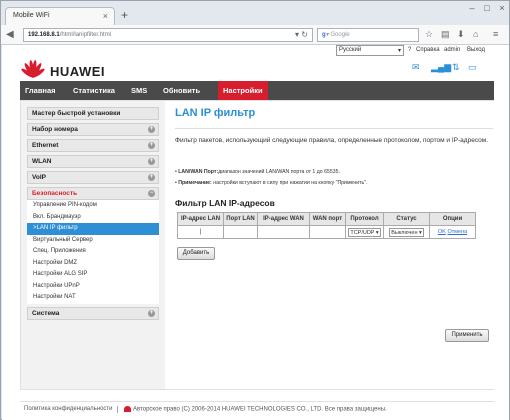 Image resolution: width=510 pixels, height=420 pixels. What do you see at coordinates (409, 50) in the screenshot?
I see `help-icon: ?` at bounding box center [409, 50].